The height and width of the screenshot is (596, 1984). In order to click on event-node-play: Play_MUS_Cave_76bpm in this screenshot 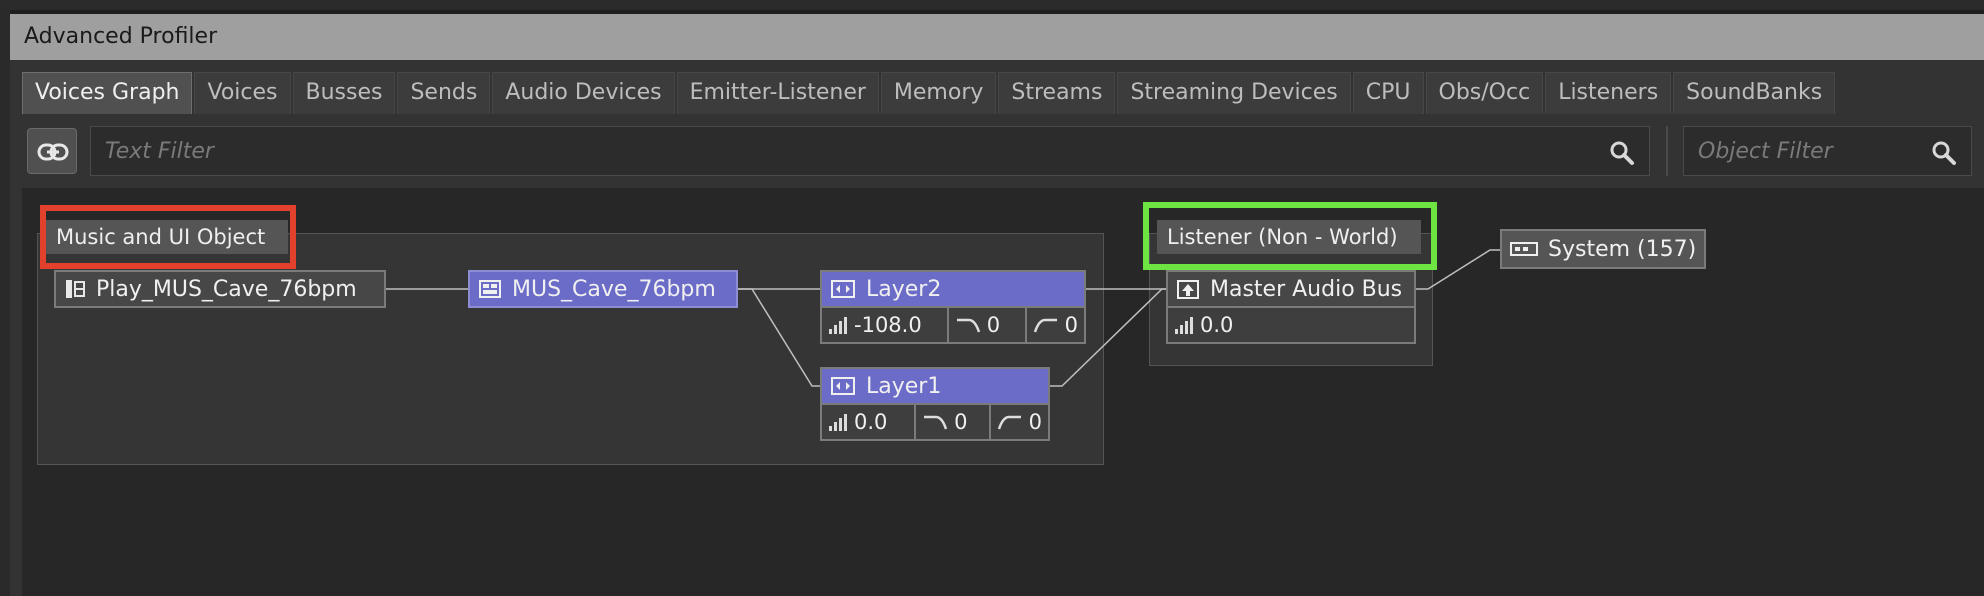, I will do `click(220, 289)`.